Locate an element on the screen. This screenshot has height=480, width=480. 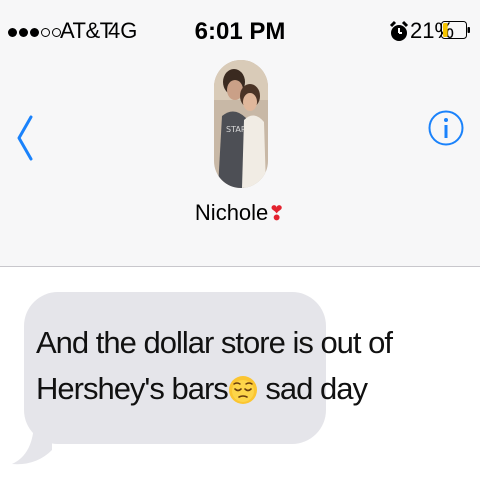
info-button is located at coordinates (446, 128).